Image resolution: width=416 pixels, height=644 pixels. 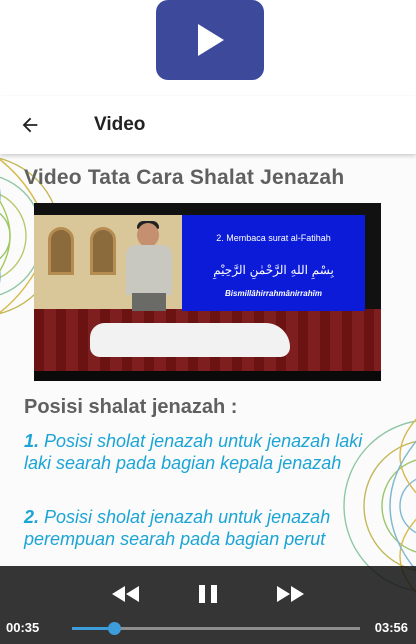 I want to click on imam-legs, so click(x=149, y=302).